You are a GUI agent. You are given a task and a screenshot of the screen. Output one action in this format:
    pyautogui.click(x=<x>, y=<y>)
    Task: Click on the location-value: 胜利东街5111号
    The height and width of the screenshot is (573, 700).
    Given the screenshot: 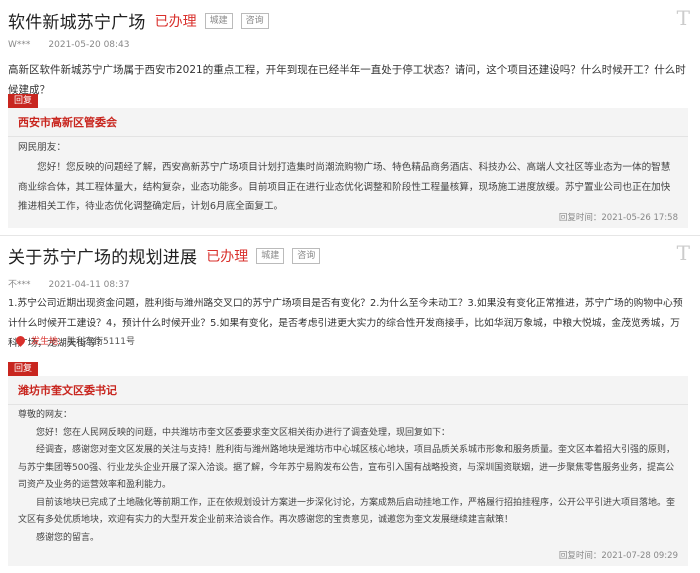 What is the action you would take?
    pyautogui.click(x=101, y=342)
    